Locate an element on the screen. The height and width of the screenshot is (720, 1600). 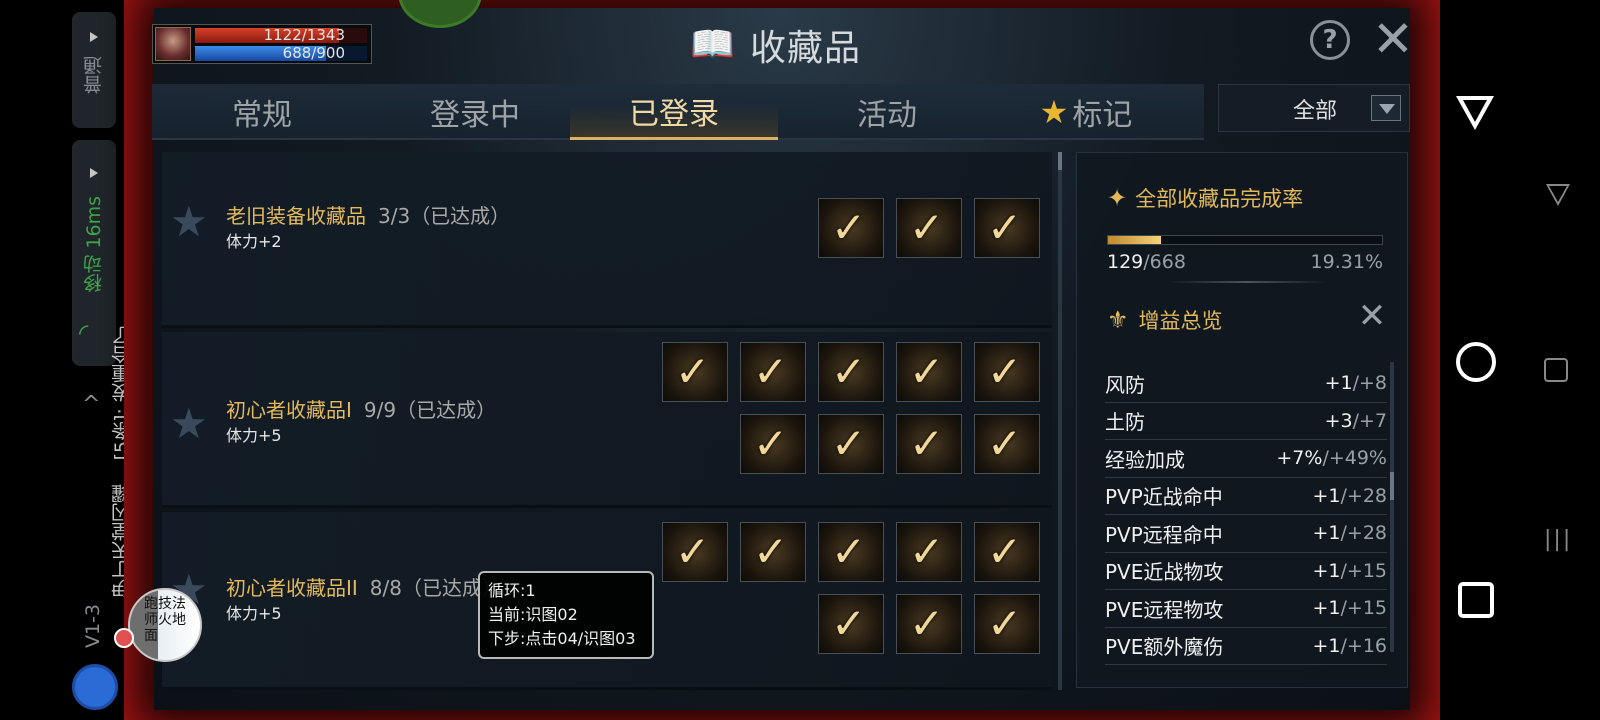
back-icon-secondary is located at coordinates (1558, 195).